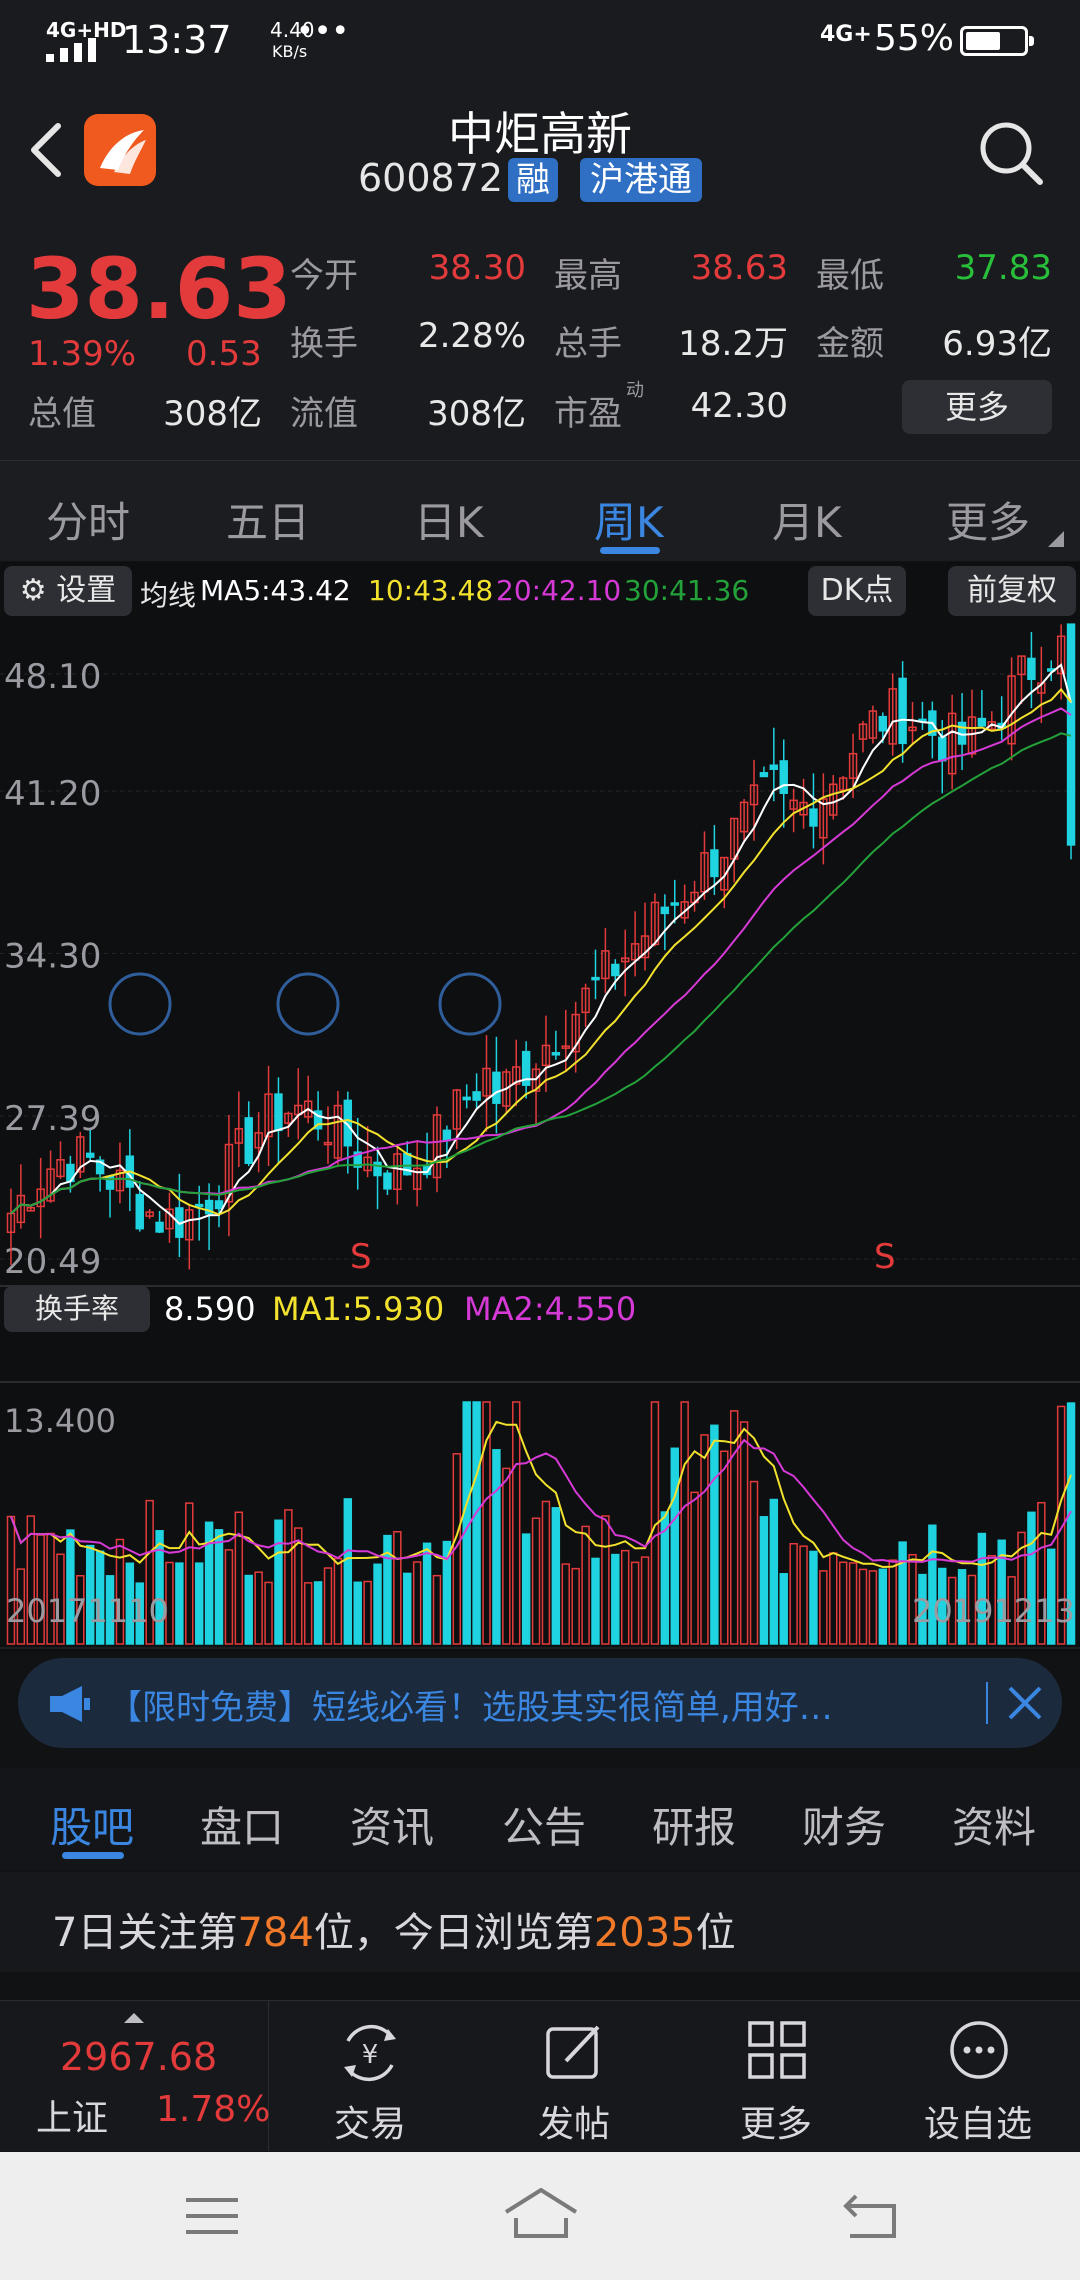  I want to click on more-quote-button: 更多, so click(977, 407).